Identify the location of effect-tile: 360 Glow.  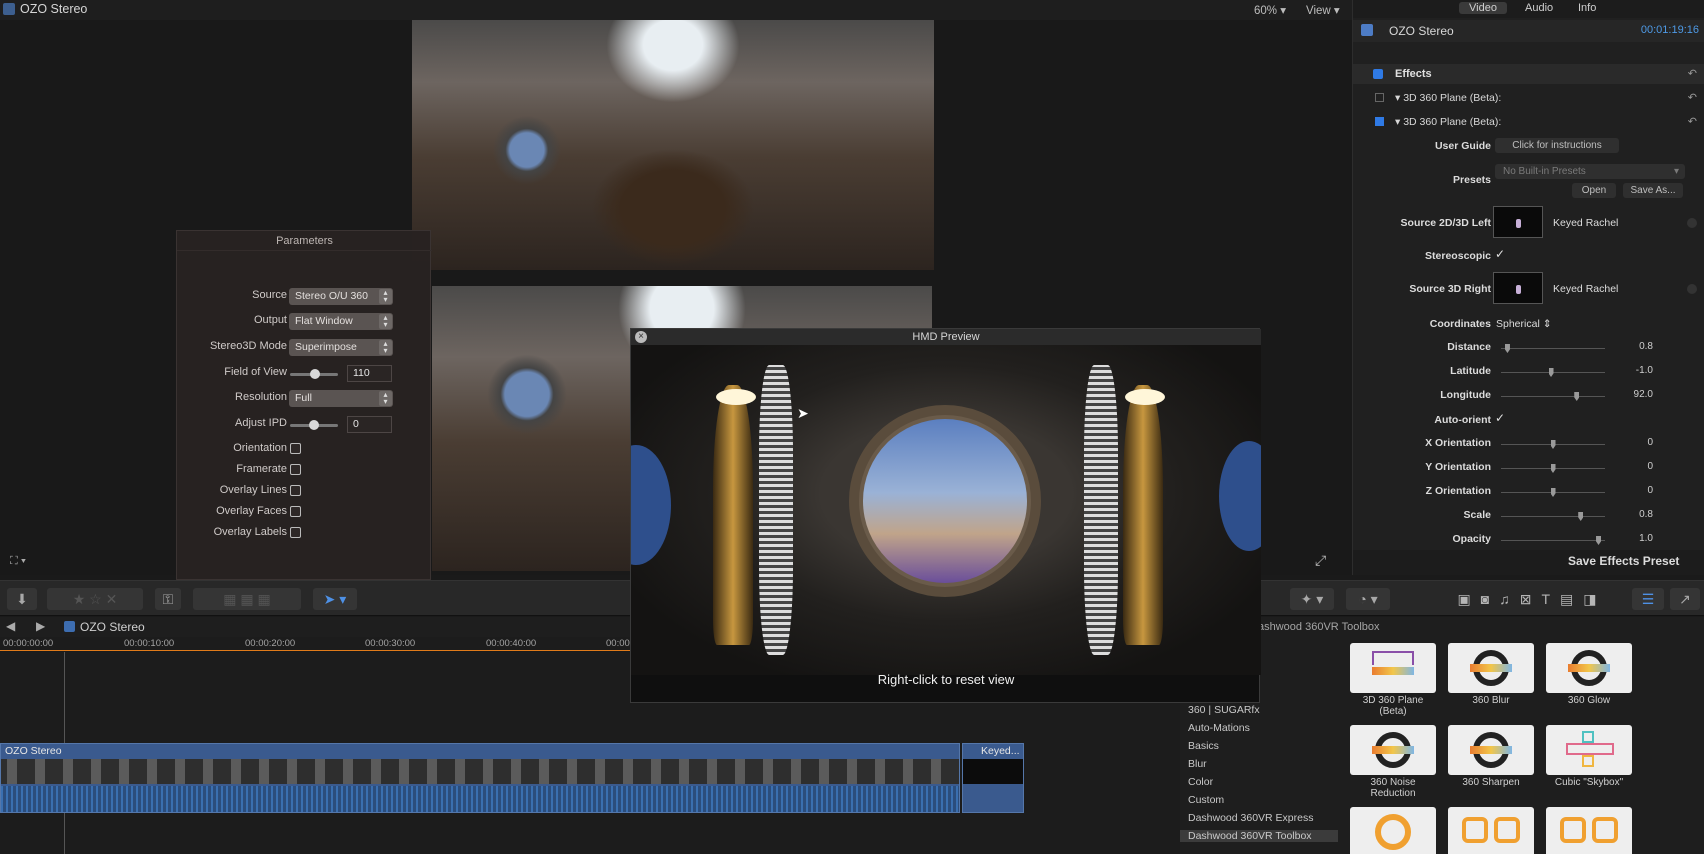
(1589, 674).